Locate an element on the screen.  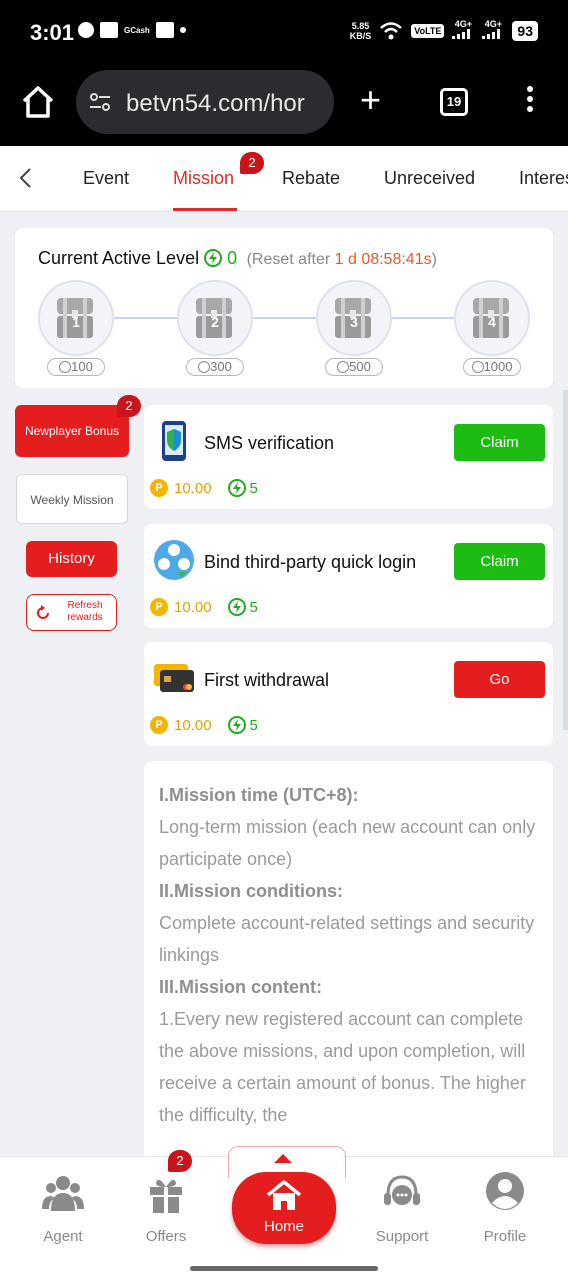
level-count: 0 is located at coordinates (232, 258).